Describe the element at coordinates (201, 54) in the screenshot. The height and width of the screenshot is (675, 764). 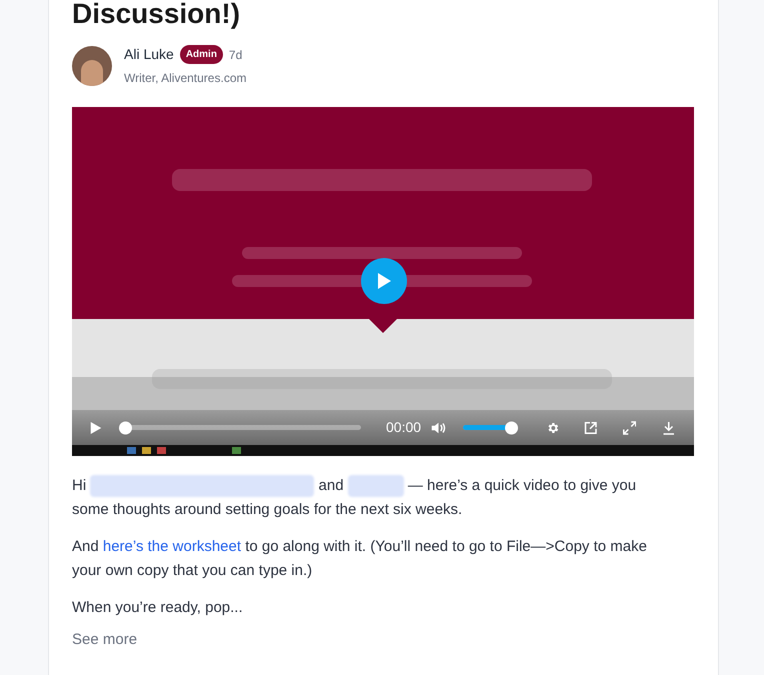
I see `role-badge: Admin` at that location.